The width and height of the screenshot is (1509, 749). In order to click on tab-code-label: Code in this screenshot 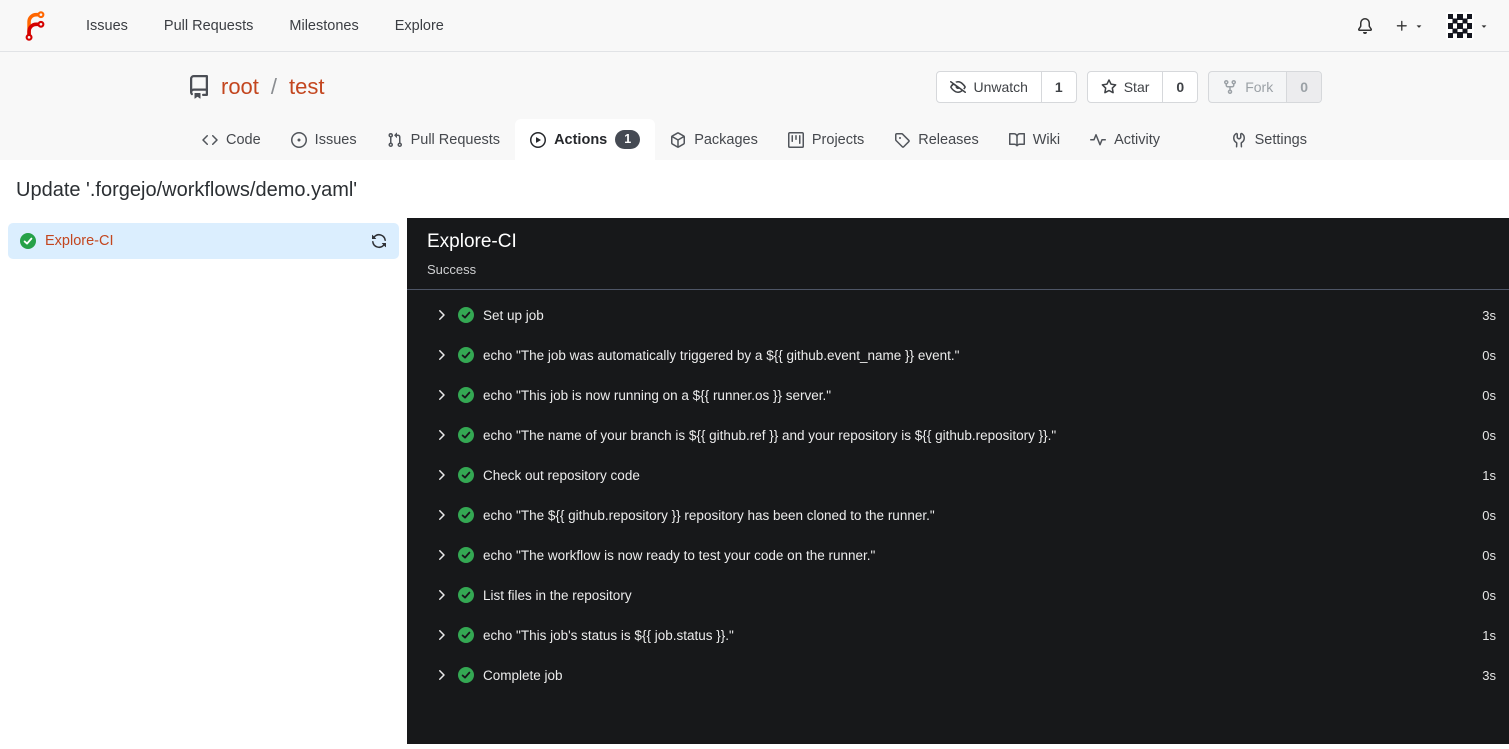, I will do `click(243, 139)`.